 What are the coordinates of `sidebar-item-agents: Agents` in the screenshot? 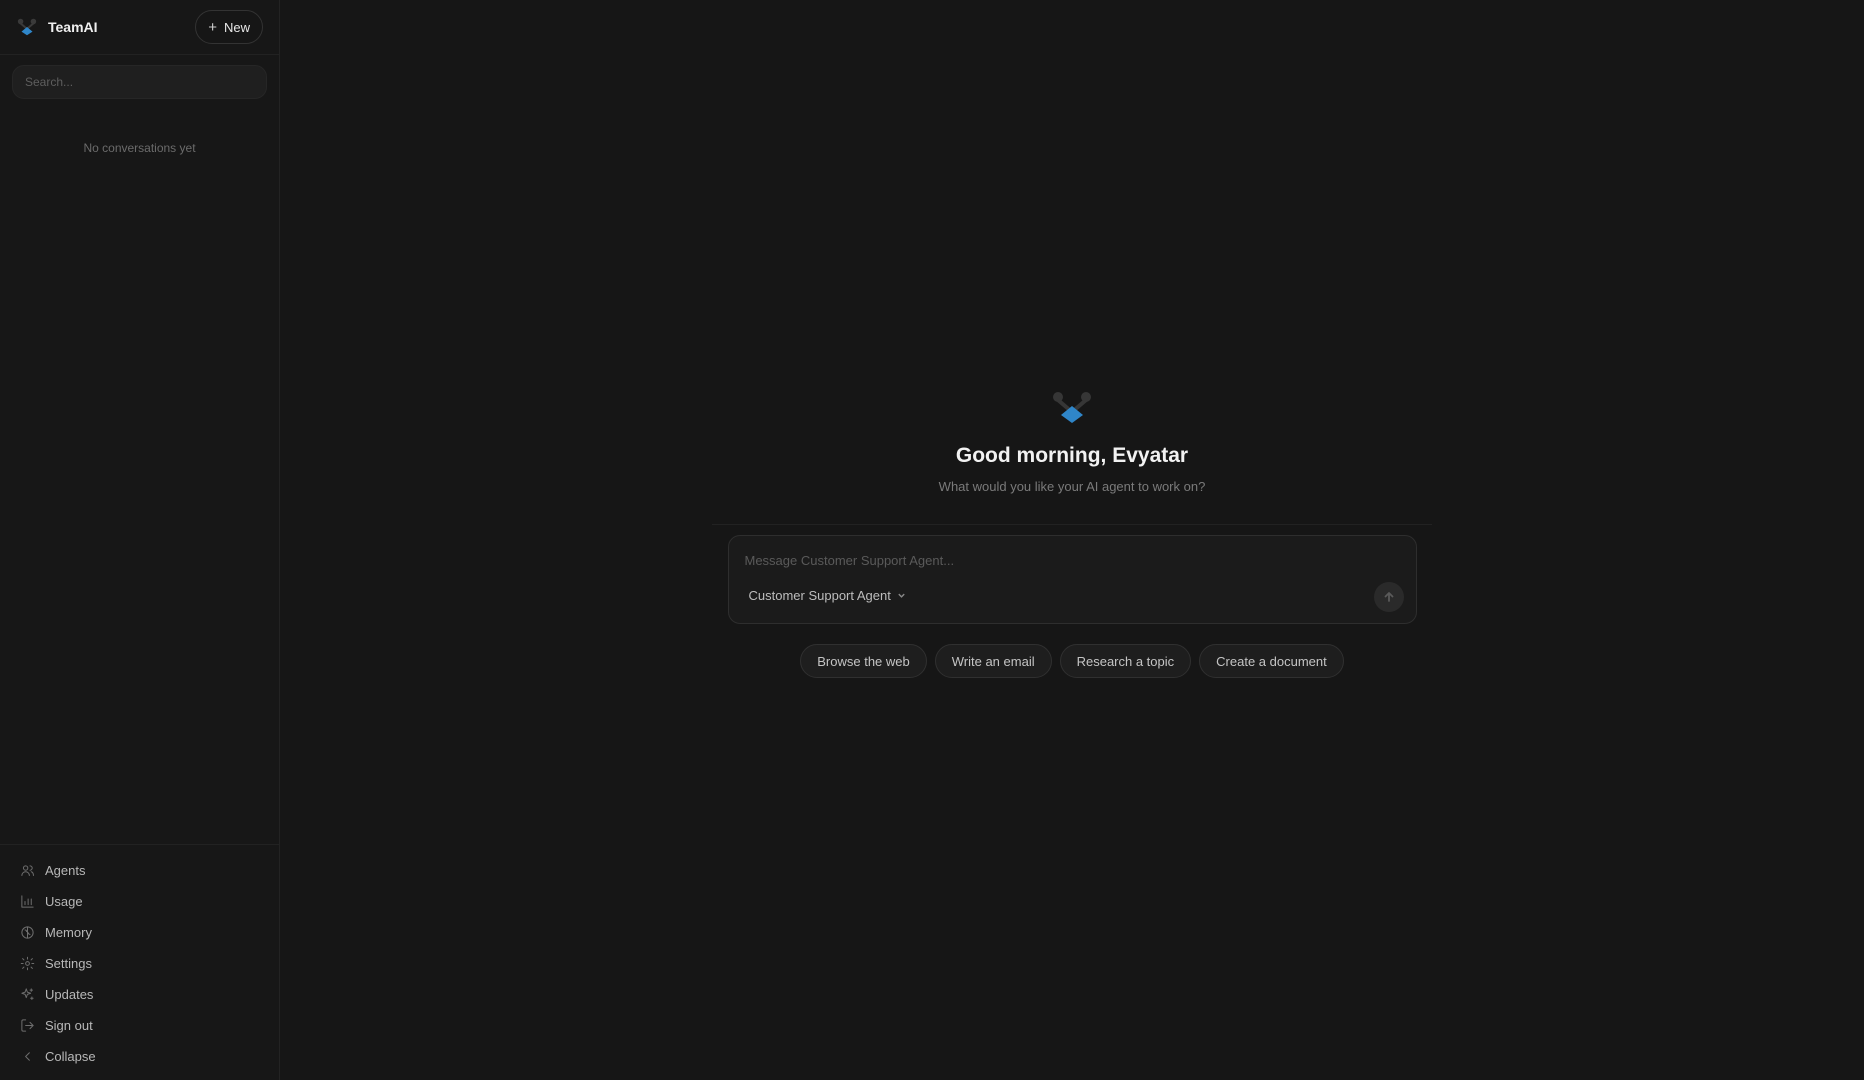 It's located at (139, 870).